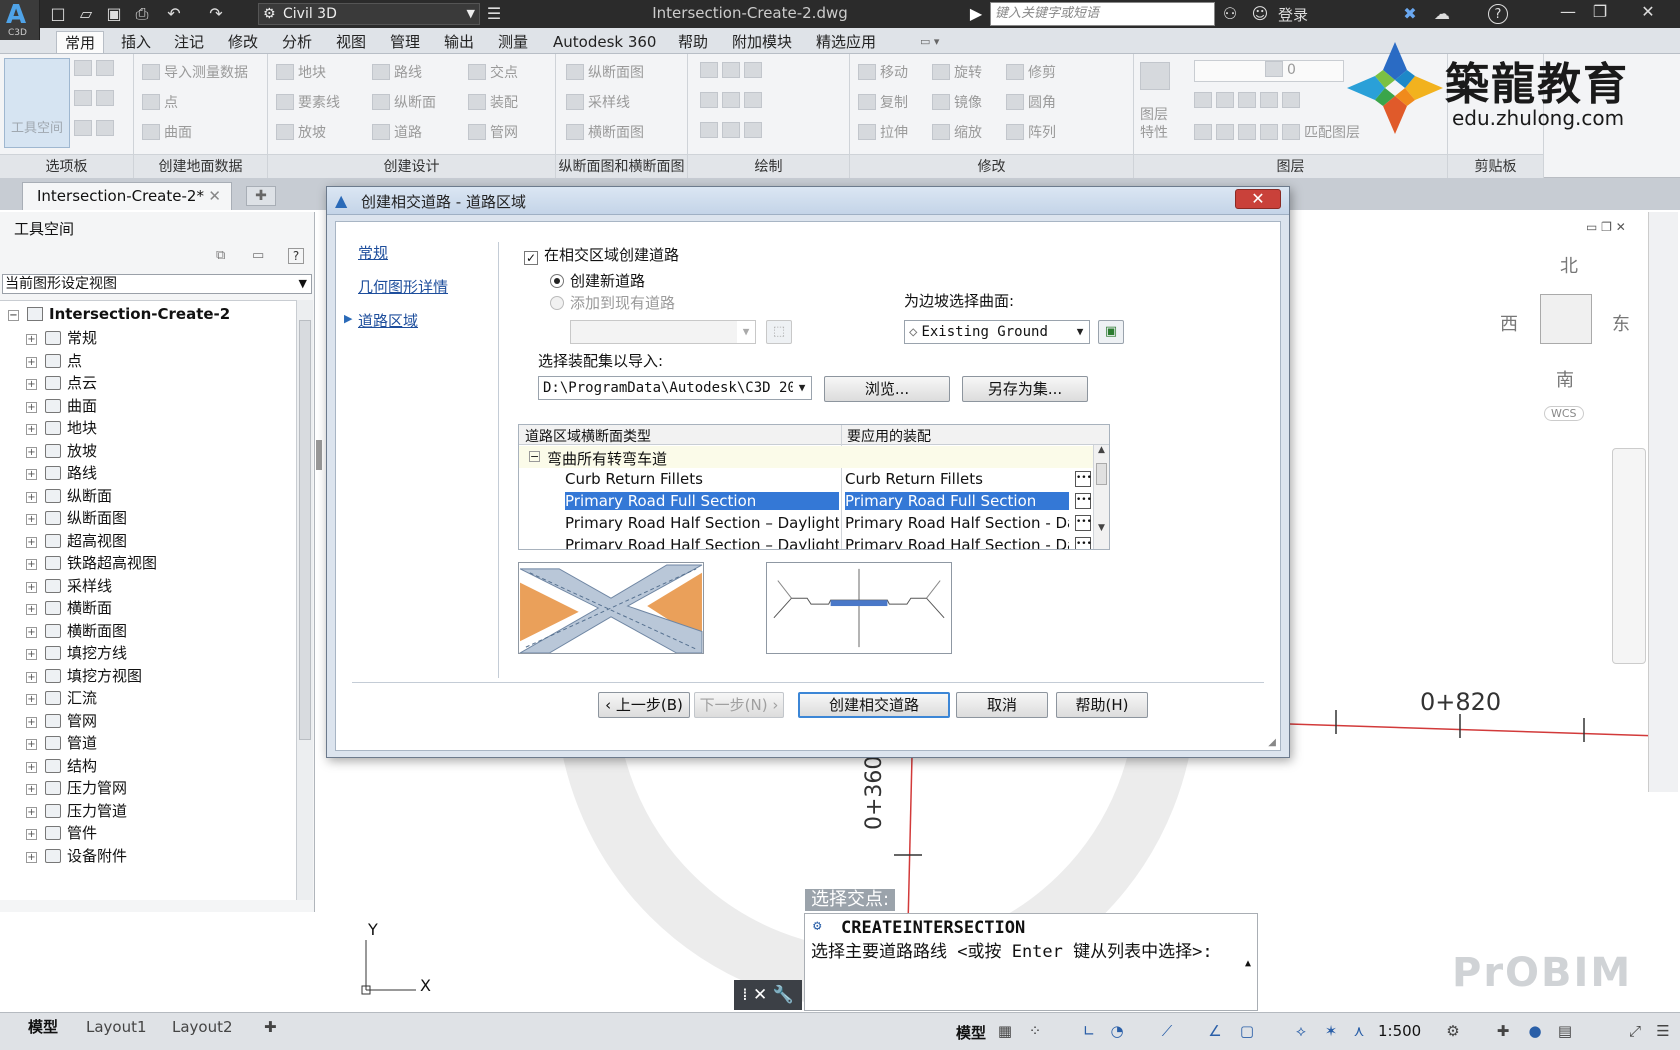 The image size is (1680, 1050). Describe the element at coordinates (76, 652) in the screenshot. I see `tree-item: + 填挖方线` at that location.